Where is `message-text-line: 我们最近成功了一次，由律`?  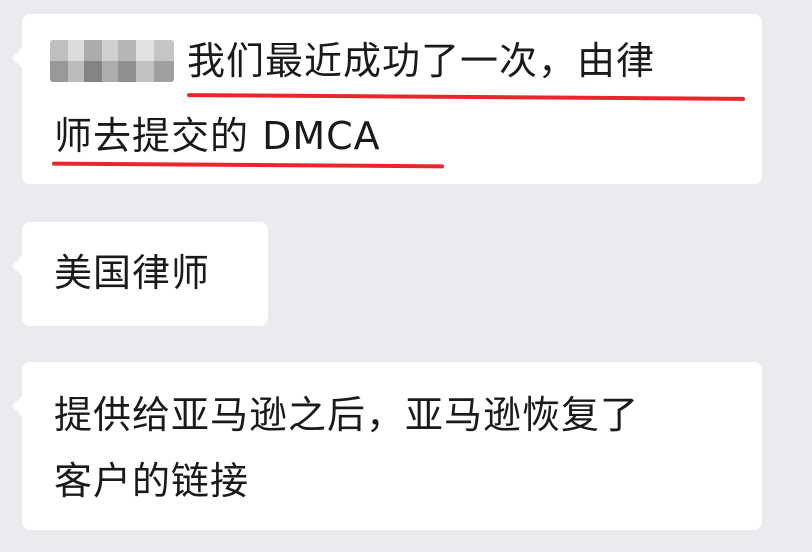 message-text-line: 我们最近成功了一次，由律 is located at coordinates (421, 61).